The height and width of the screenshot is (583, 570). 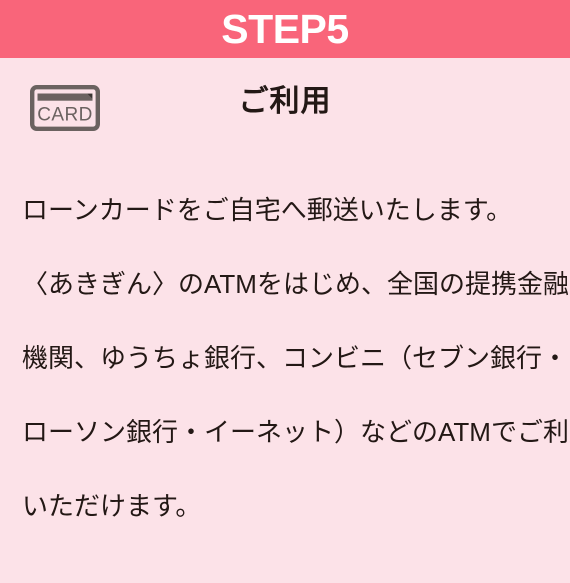 I want to click on body-line: いただけます。, so click(x=112, y=506).